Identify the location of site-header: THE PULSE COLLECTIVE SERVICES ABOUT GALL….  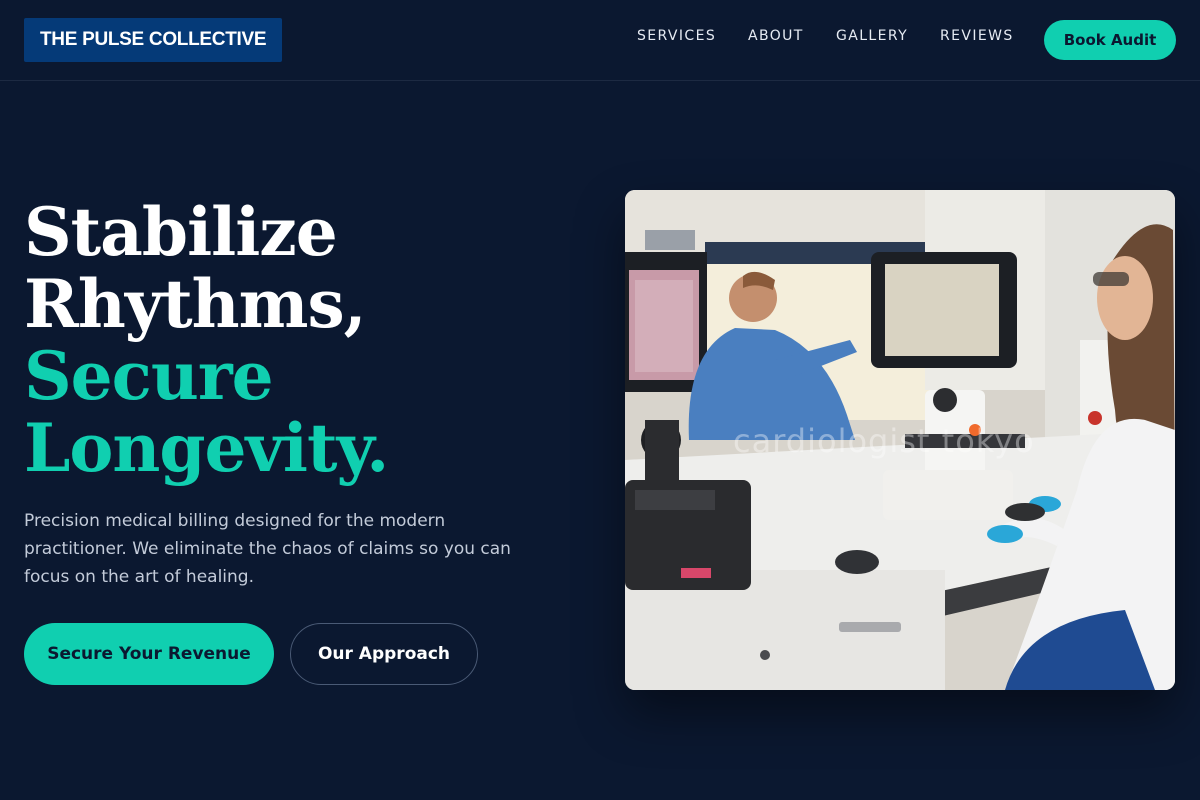
(600, 40).